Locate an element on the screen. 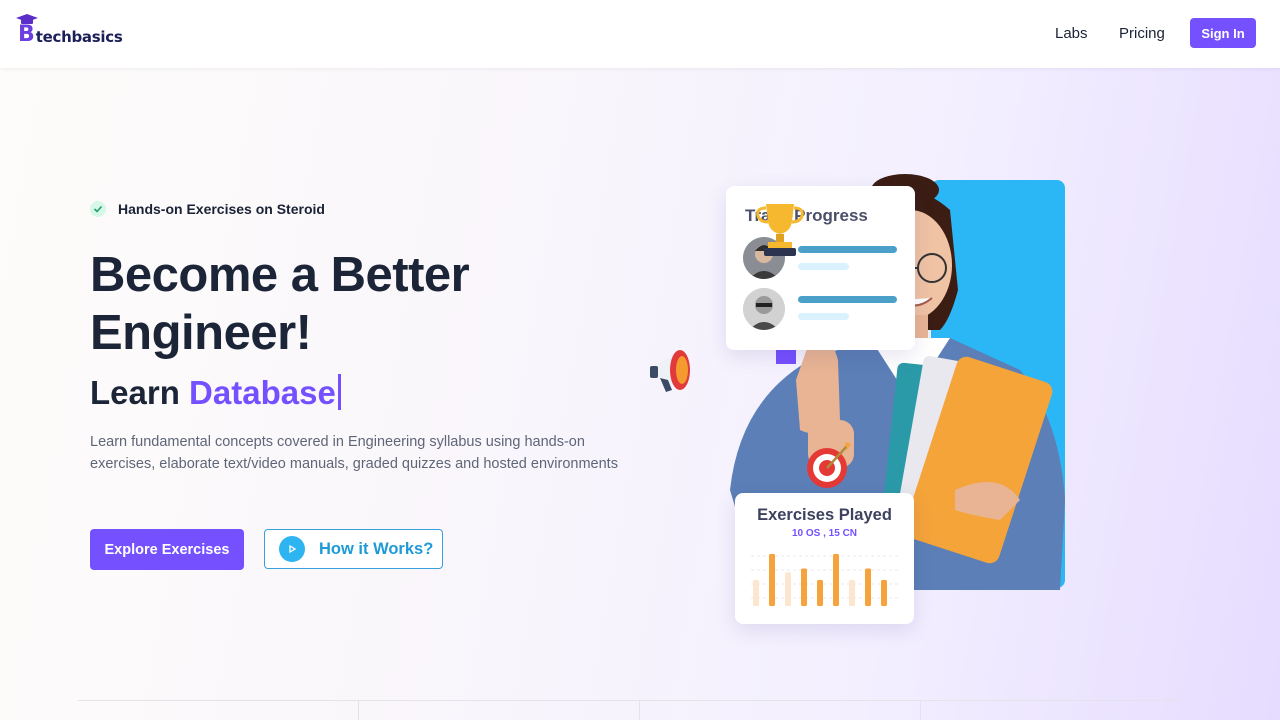 The image size is (1280, 720). exercises-played-card: Exercises Played 10 OS , 15 CN is located at coordinates (824, 558).